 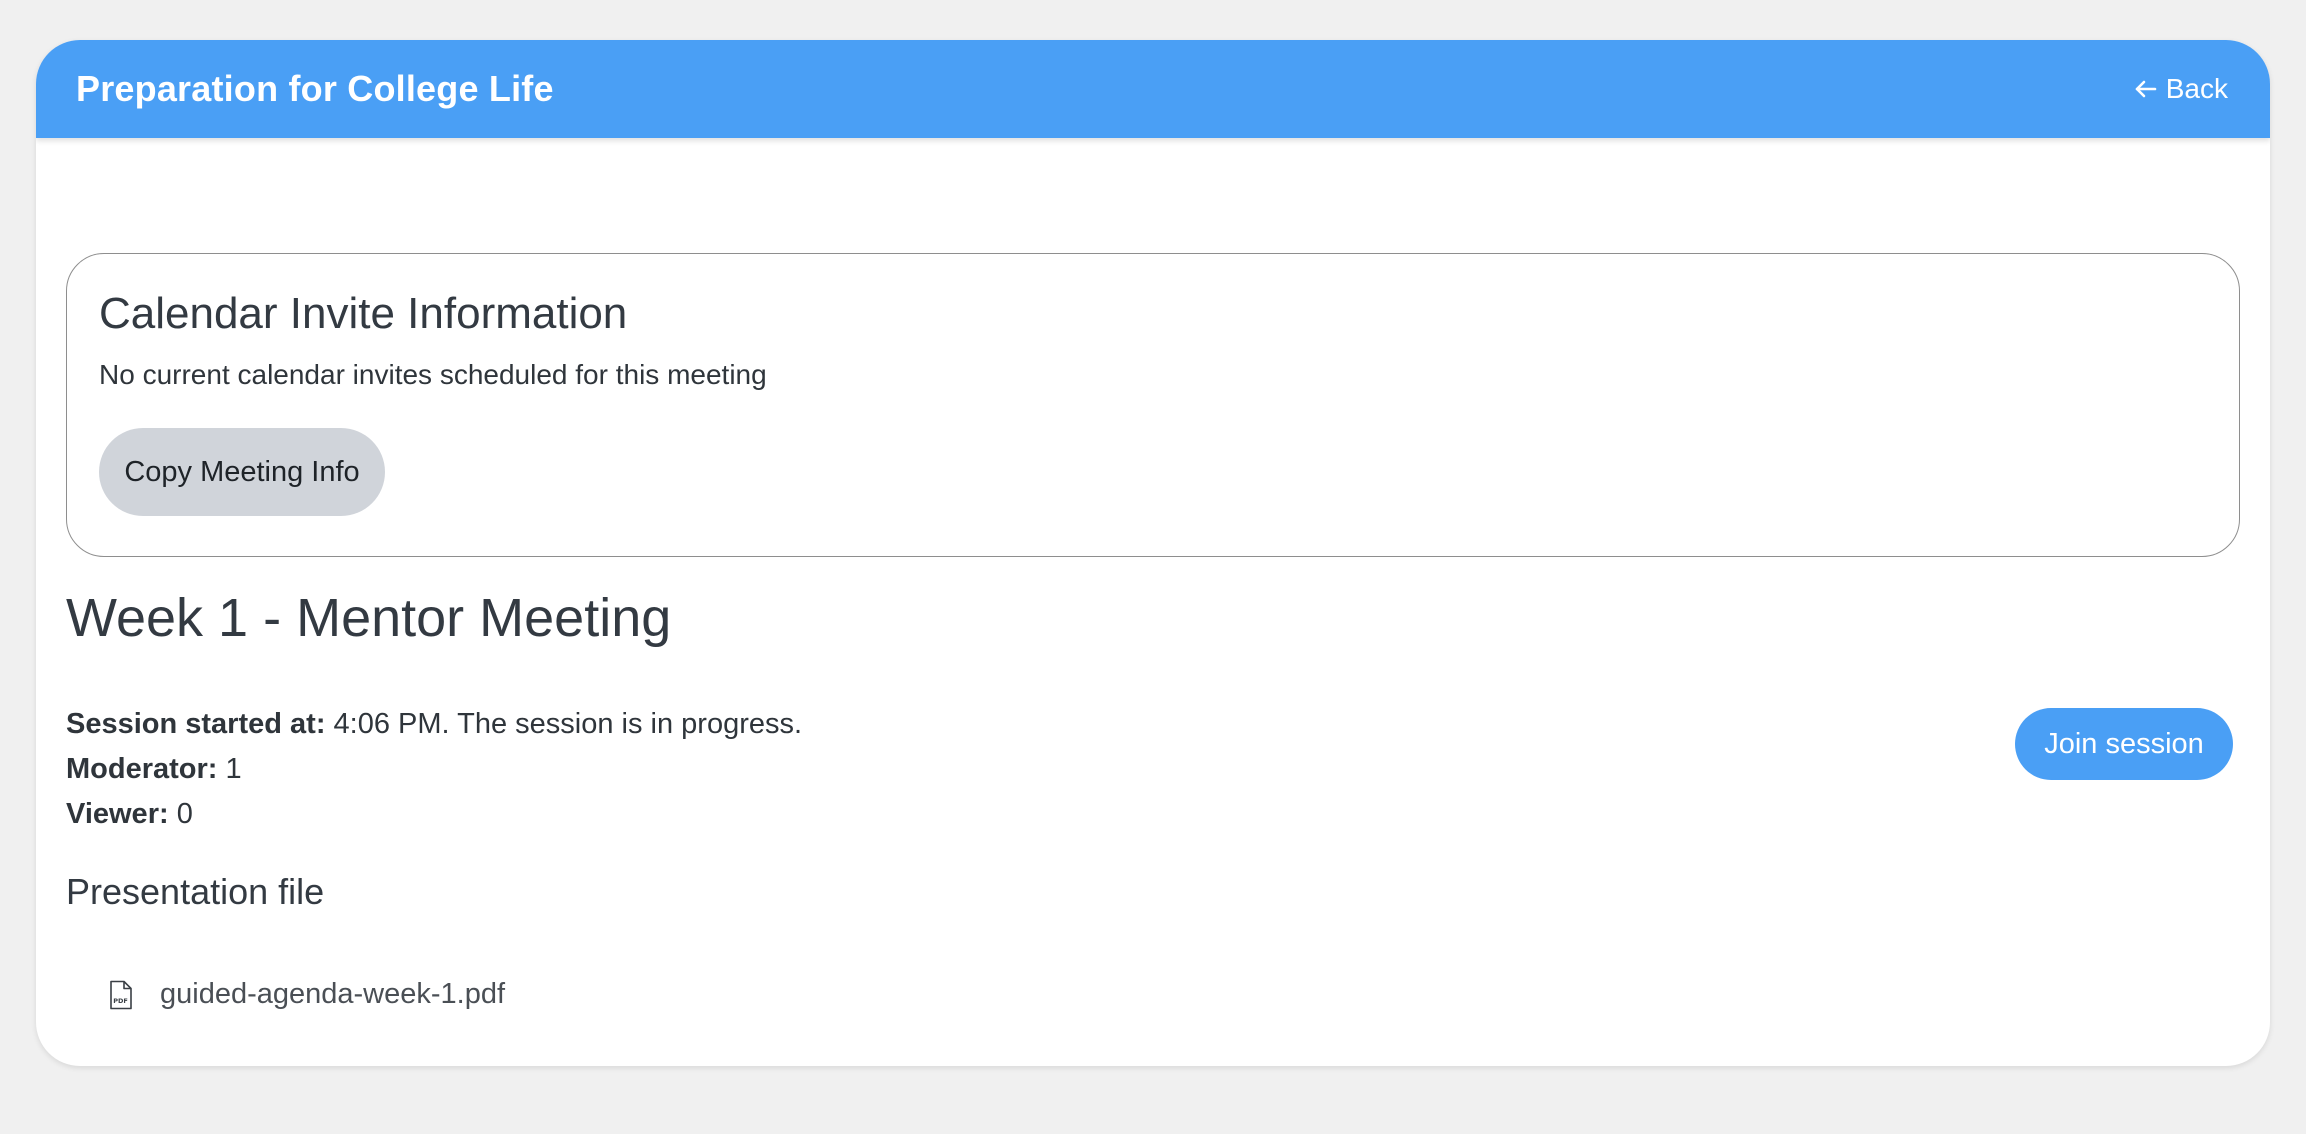 I want to click on meeting-title: Week 1 - Mentor Meeting, so click(x=369, y=618).